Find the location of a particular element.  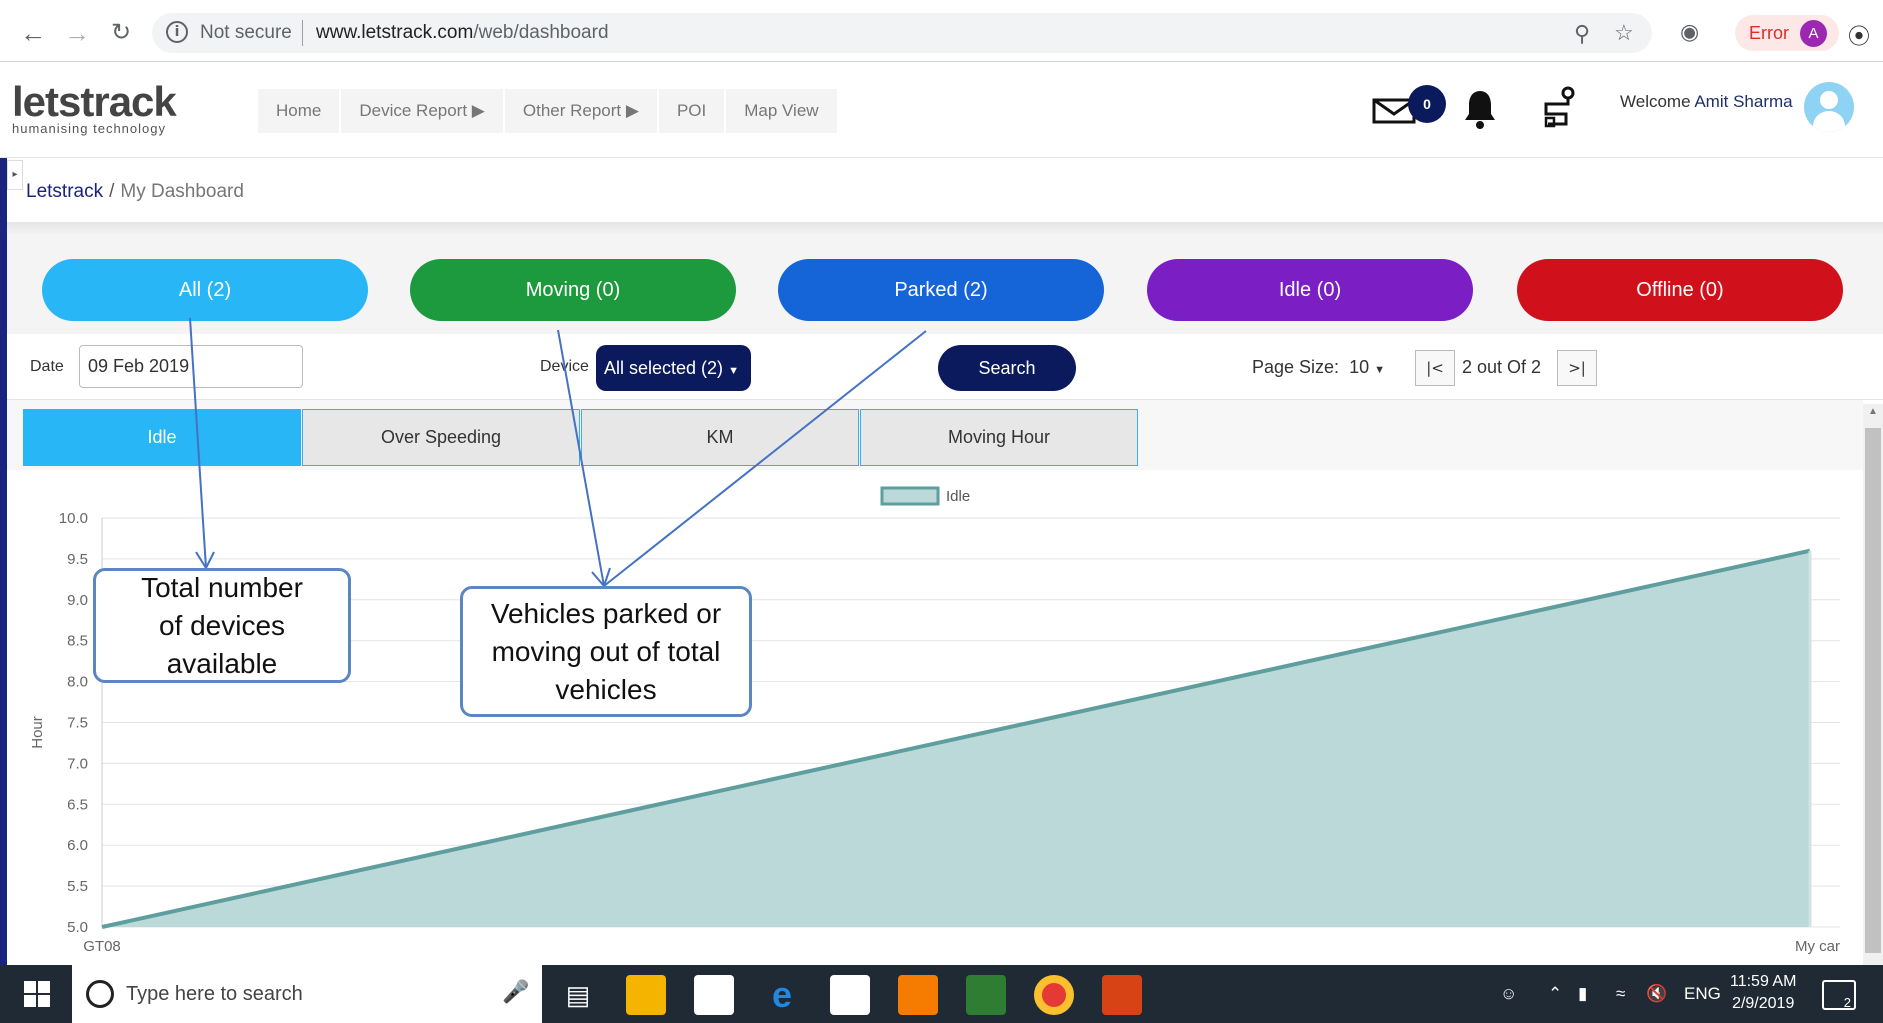

callout-total-devices-text: Total number of devices available is located at coordinates (222, 625).